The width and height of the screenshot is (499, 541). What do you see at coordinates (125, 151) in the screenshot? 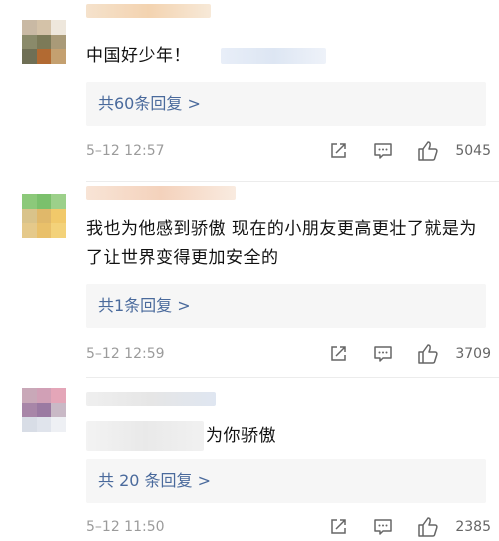
I see `timestamp: 5–12 12:57` at bounding box center [125, 151].